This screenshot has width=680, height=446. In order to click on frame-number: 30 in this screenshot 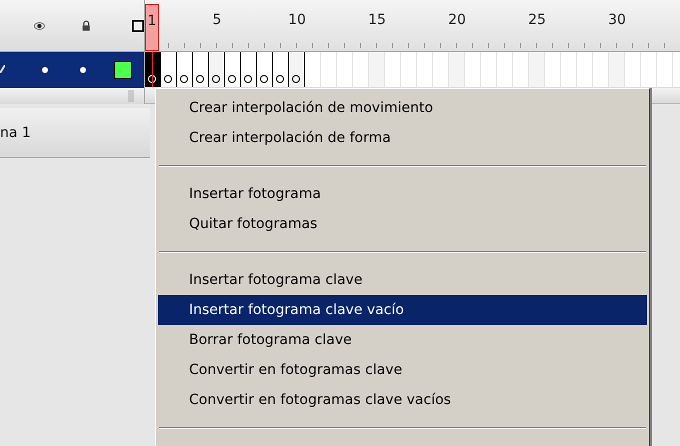, I will do `click(617, 20)`.